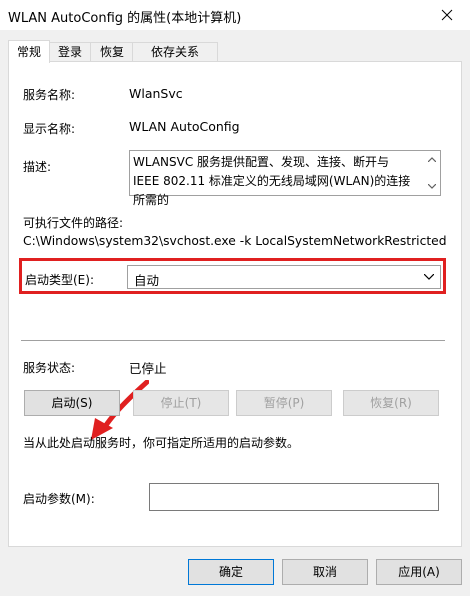  I want to click on pause-button: 暂停(P), so click(284, 403).